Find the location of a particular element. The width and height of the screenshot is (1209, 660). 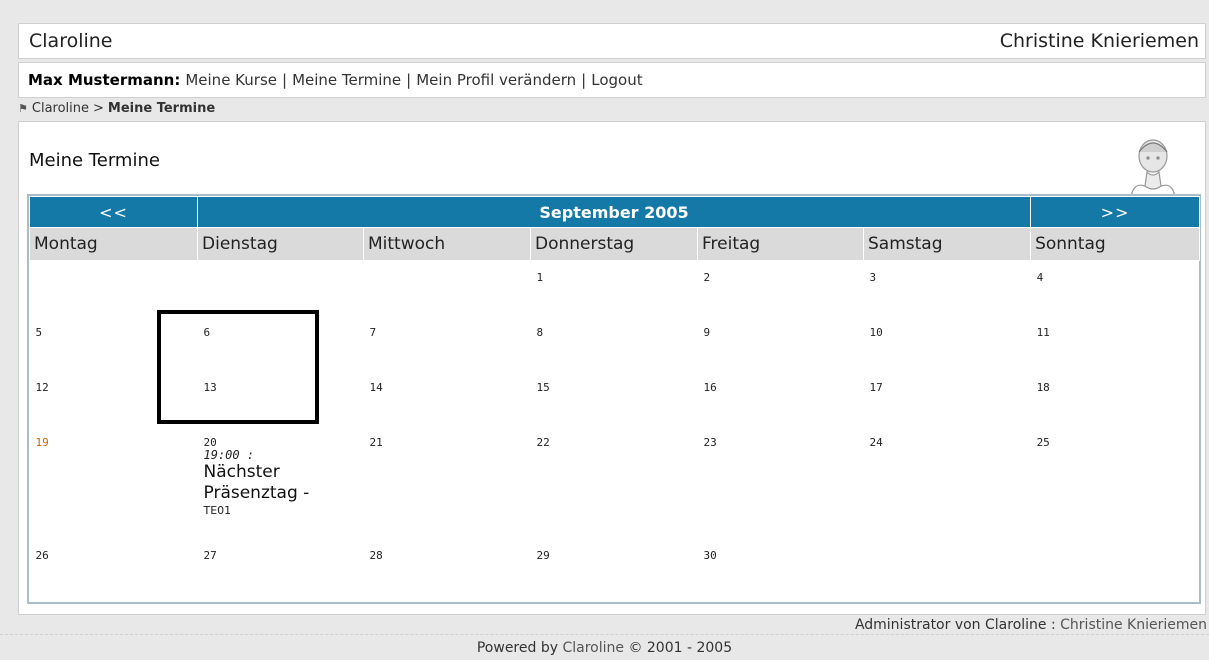

weekday-wednesday: Mittwoch is located at coordinates (447, 244).